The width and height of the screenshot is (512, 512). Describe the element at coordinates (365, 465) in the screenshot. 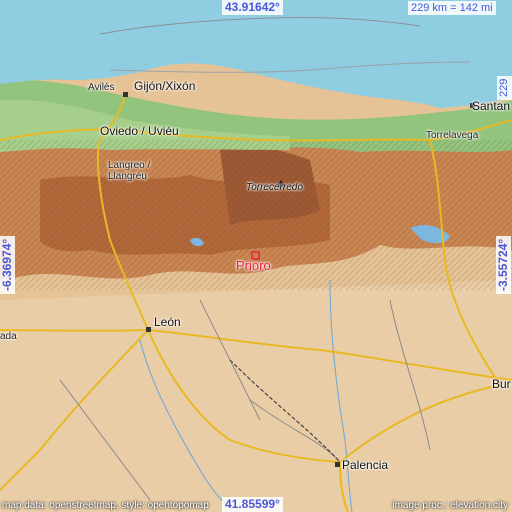

I see `place-label-palencia: Palencia` at that location.